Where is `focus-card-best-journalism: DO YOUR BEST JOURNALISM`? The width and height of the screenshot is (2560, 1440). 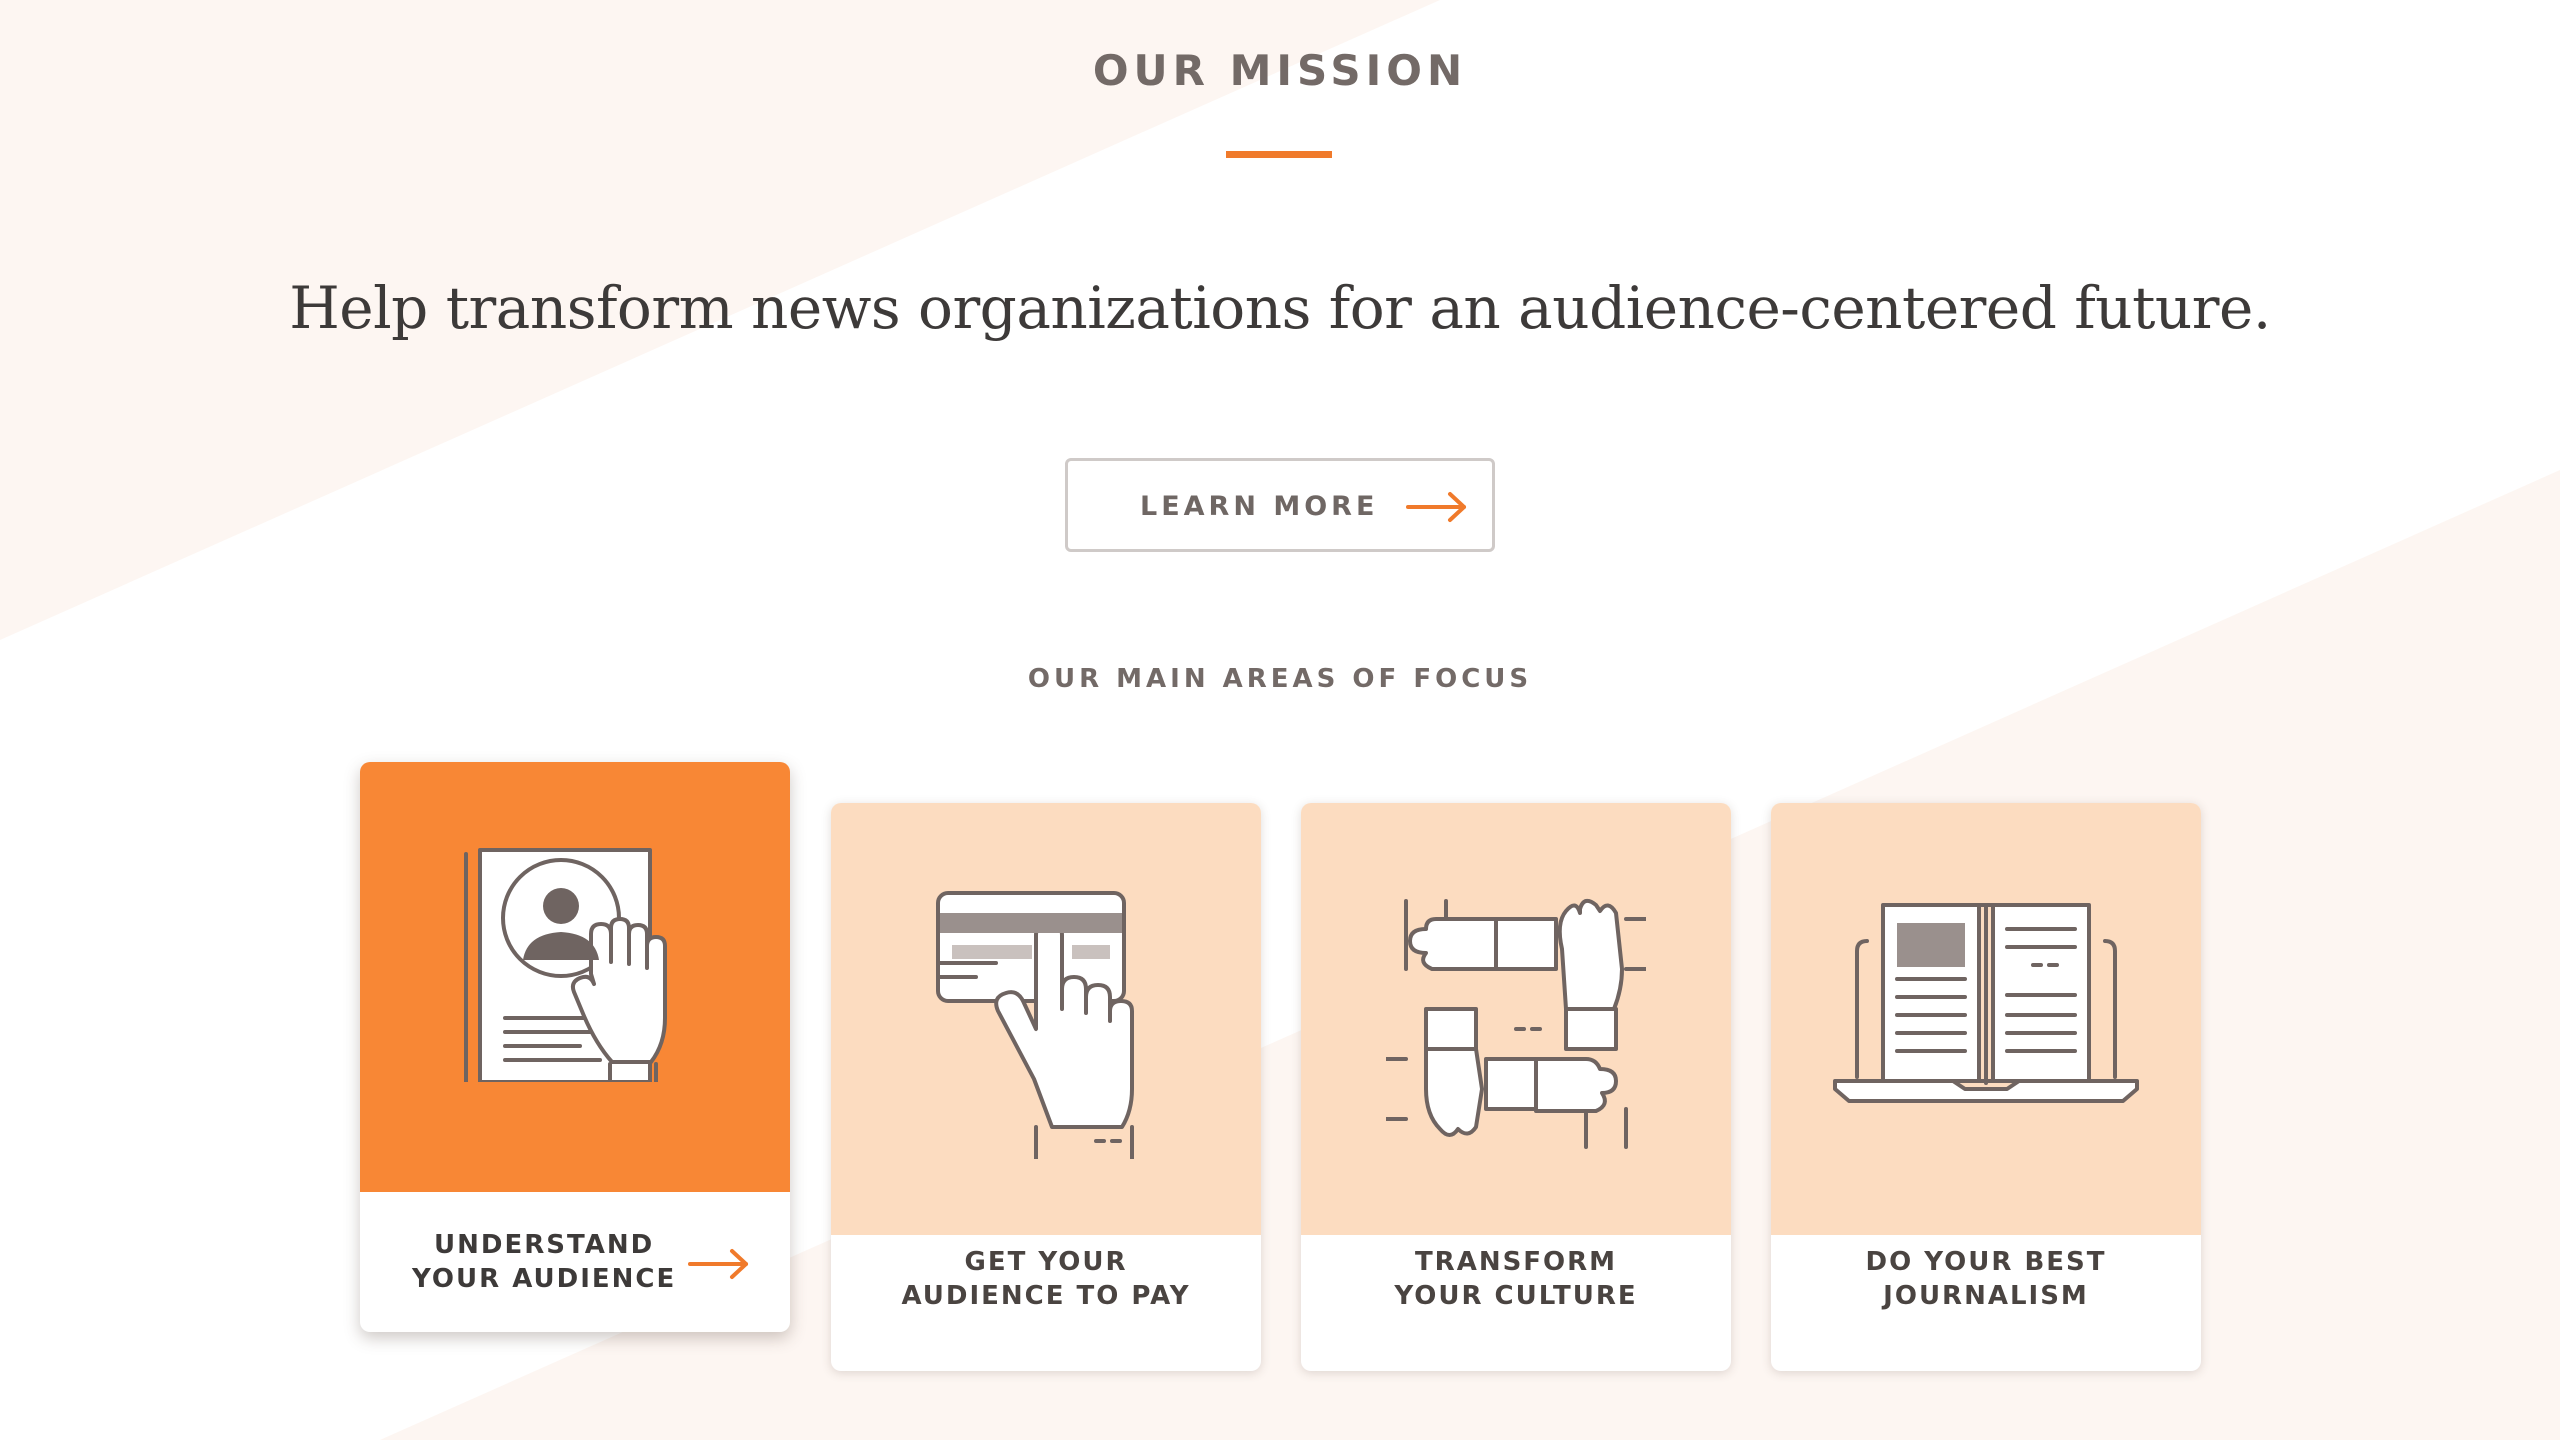 focus-card-best-journalism: DO YOUR BEST JOURNALISM is located at coordinates (1986, 1087).